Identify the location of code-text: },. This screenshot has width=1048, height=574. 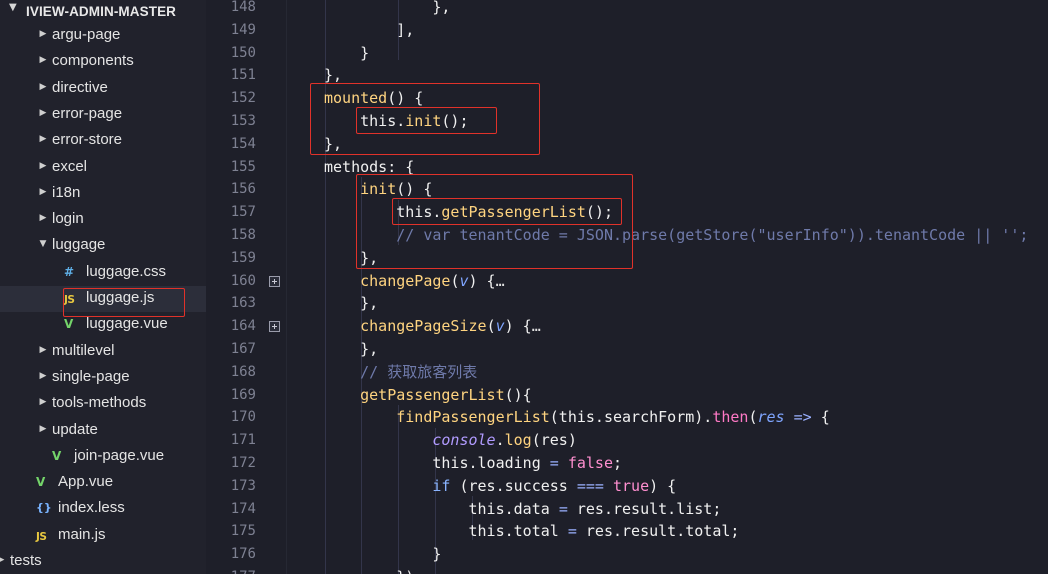
(351, 349).